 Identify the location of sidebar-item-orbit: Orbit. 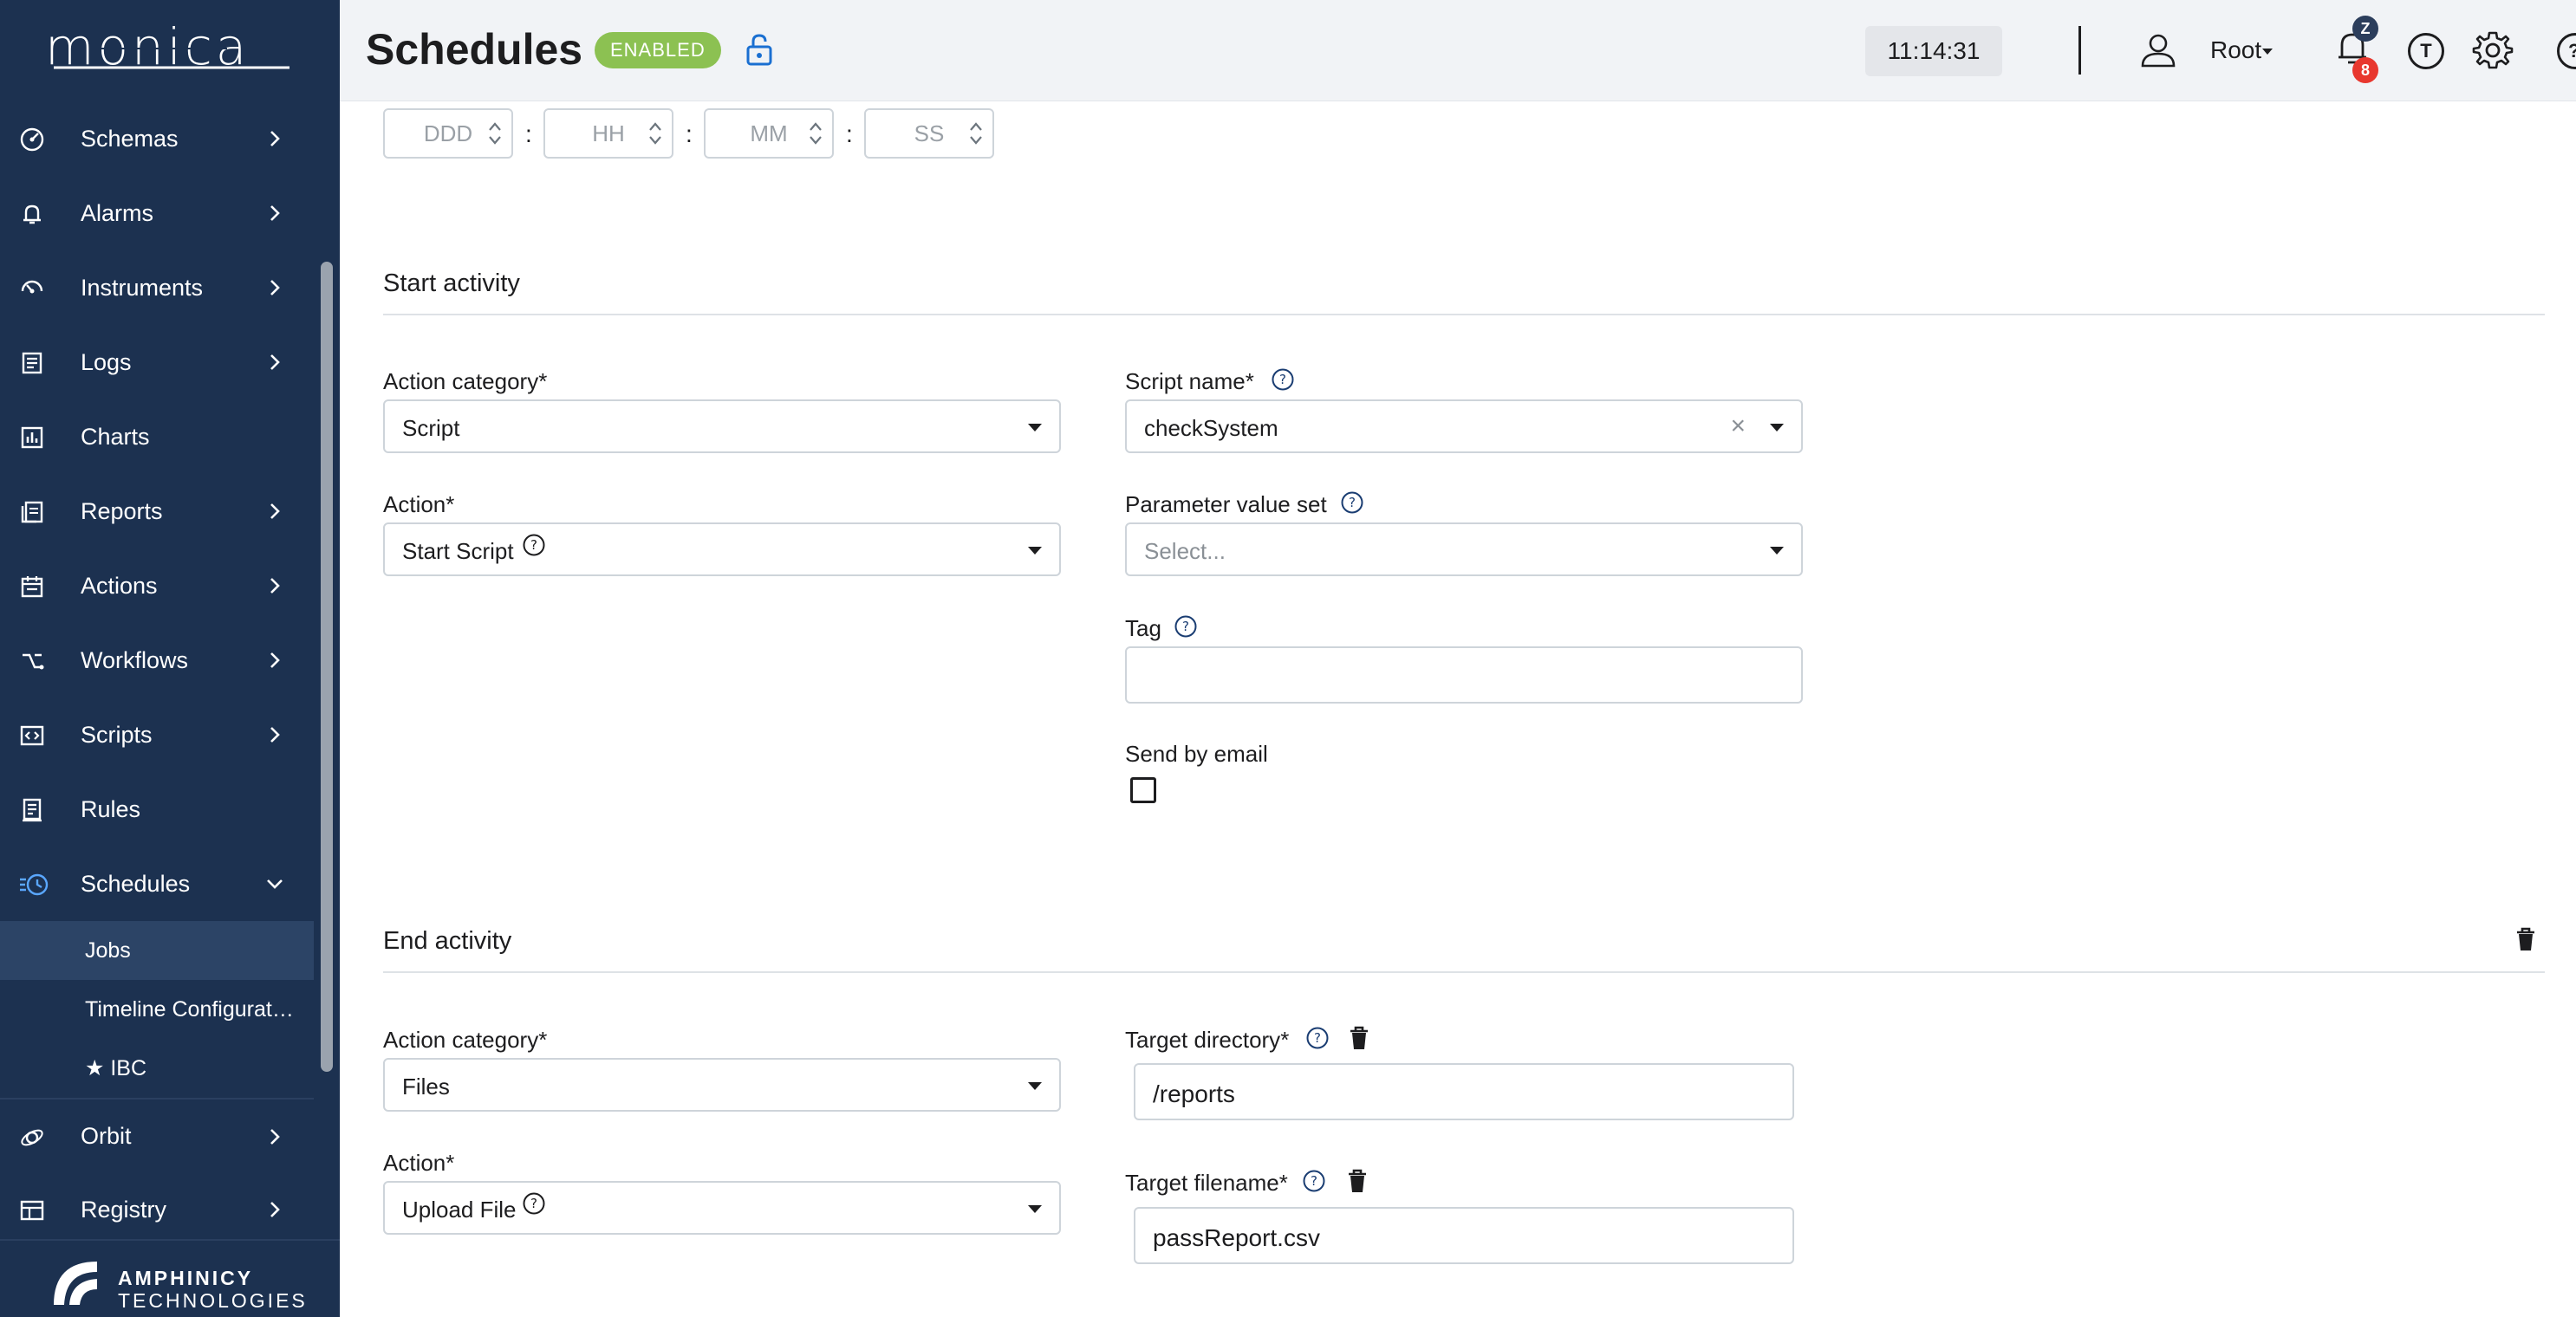
(157, 1135).